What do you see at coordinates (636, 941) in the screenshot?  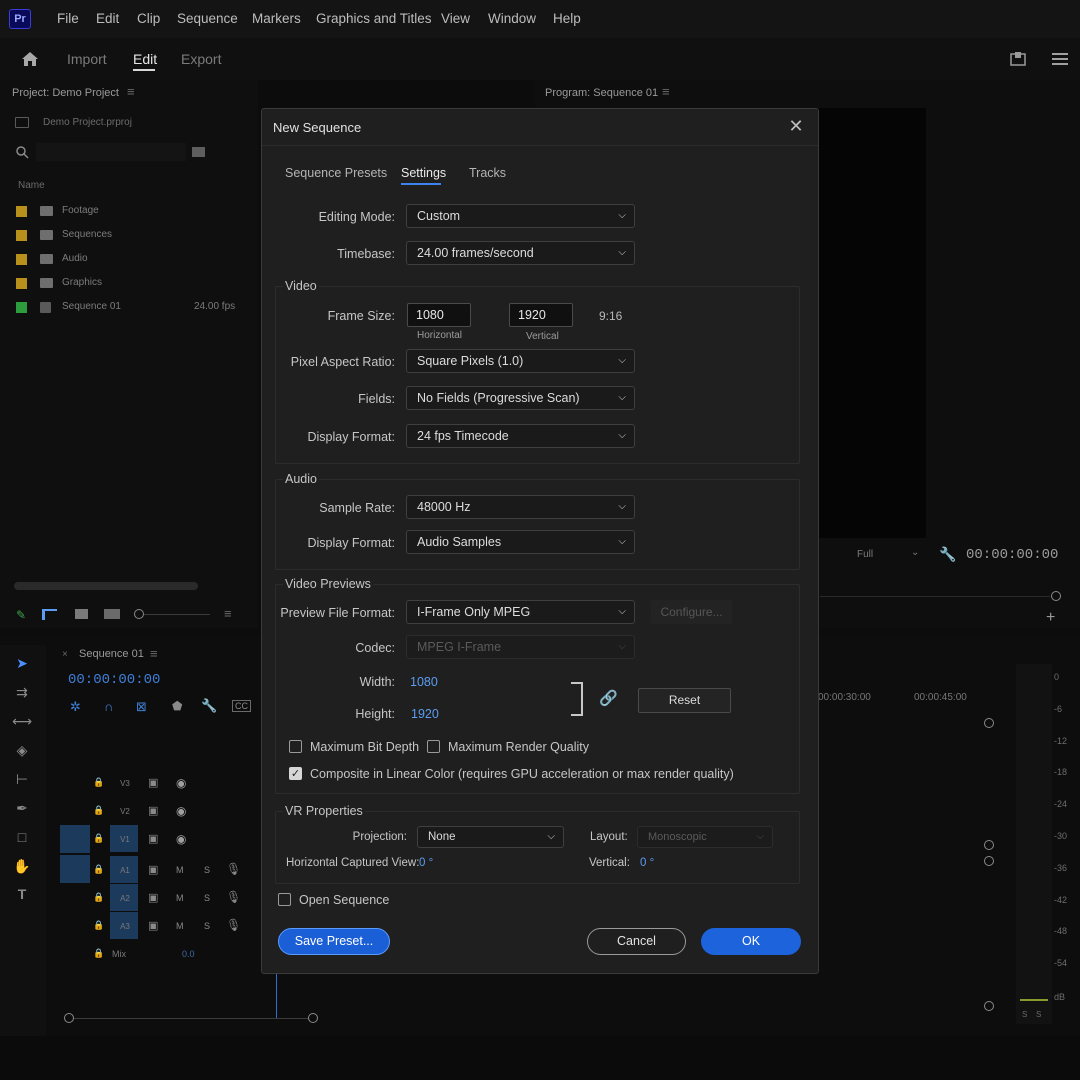 I see `cancel-button: Cancel` at bounding box center [636, 941].